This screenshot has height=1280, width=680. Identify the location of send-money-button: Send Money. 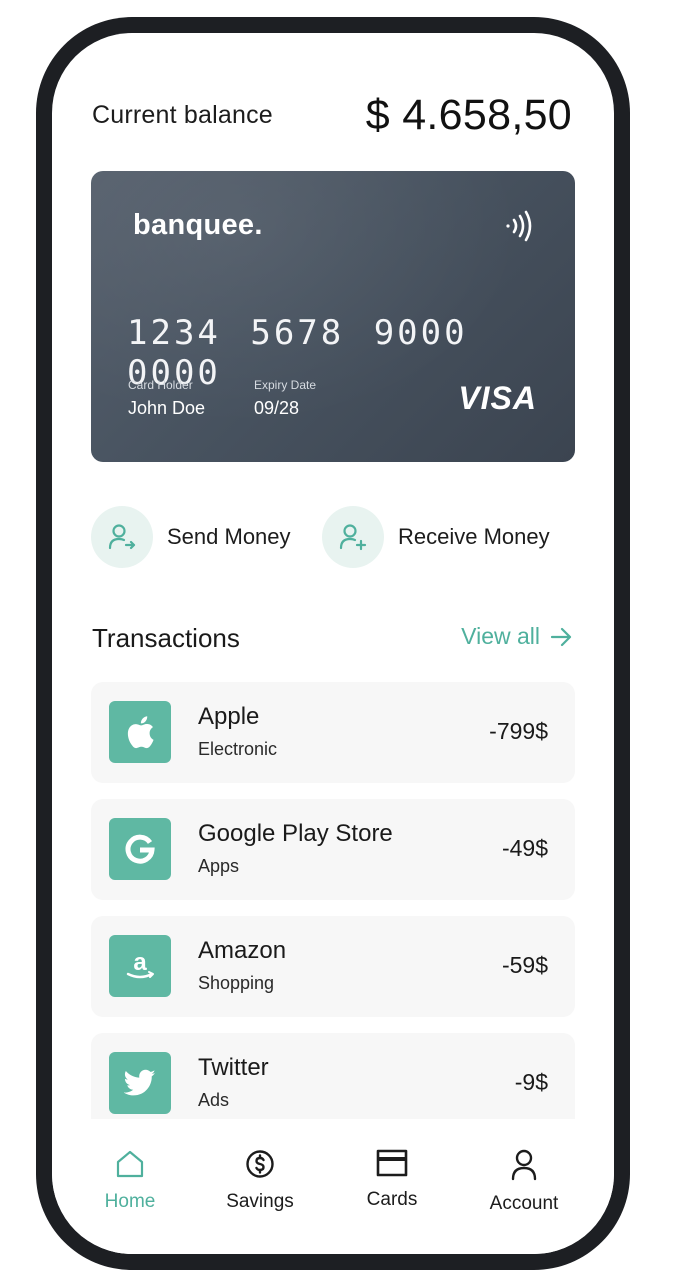
(191, 537).